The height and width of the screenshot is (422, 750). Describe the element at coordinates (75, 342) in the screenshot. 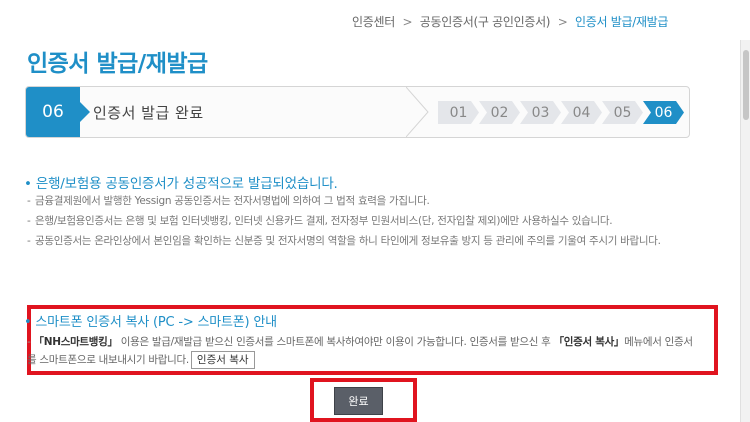

I see `app-name: 「NH스마트뱅킹」` at that location.